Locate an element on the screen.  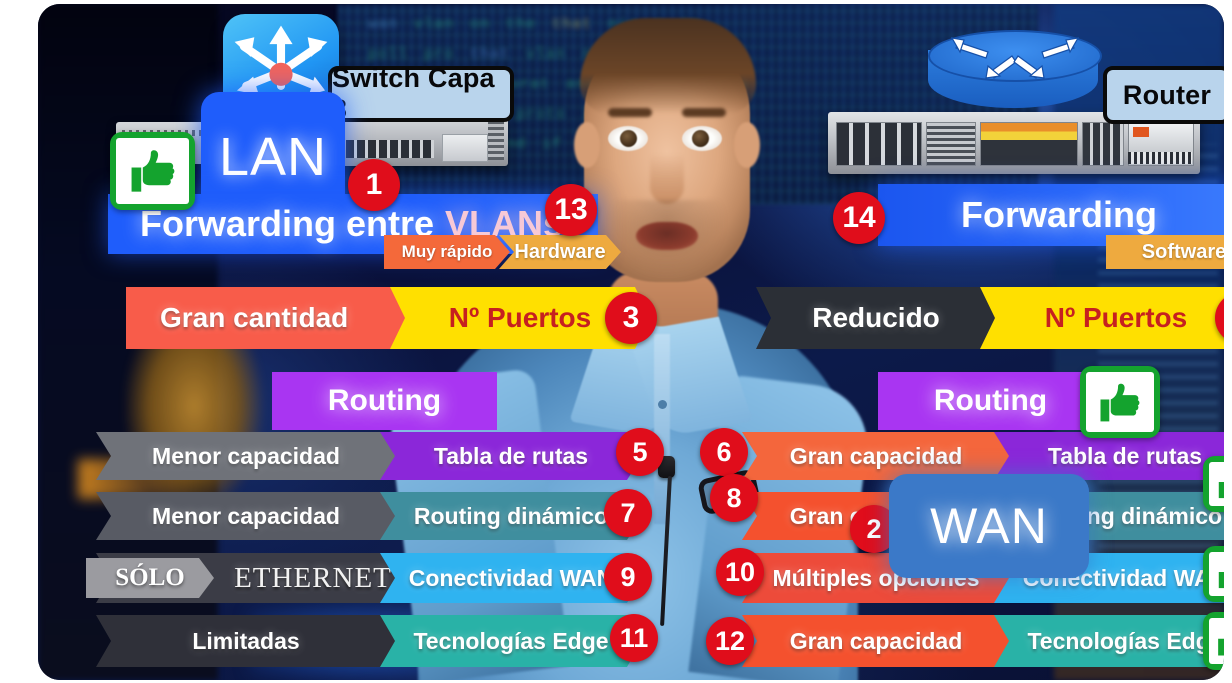
row-conectividad-left-value: ETHERNET is located at coordinates (313, 577).